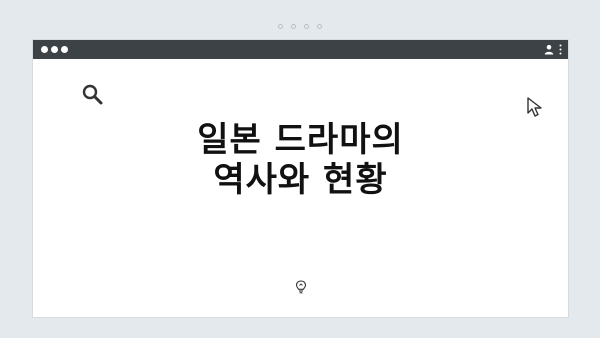 Image resolution: width=600 pixels, height=338 pixels. Describe the element at coordinates (300, 140) in the screenshot. I see `title-line-1: 일본 드라마의` at that location.